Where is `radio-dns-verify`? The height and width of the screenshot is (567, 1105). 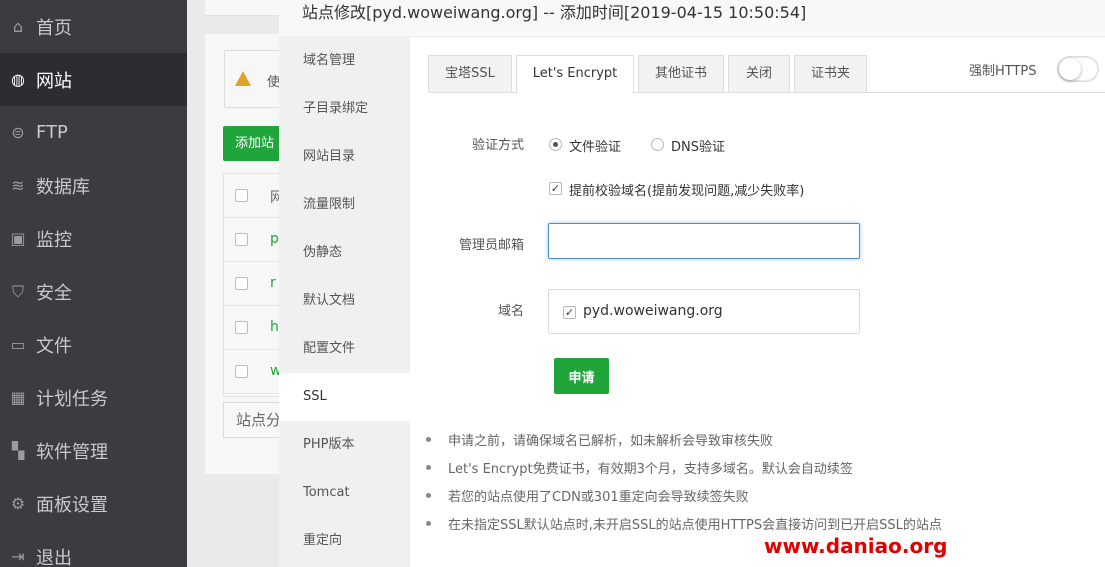 radio-dns-verify is located at coordinates (657, 144).